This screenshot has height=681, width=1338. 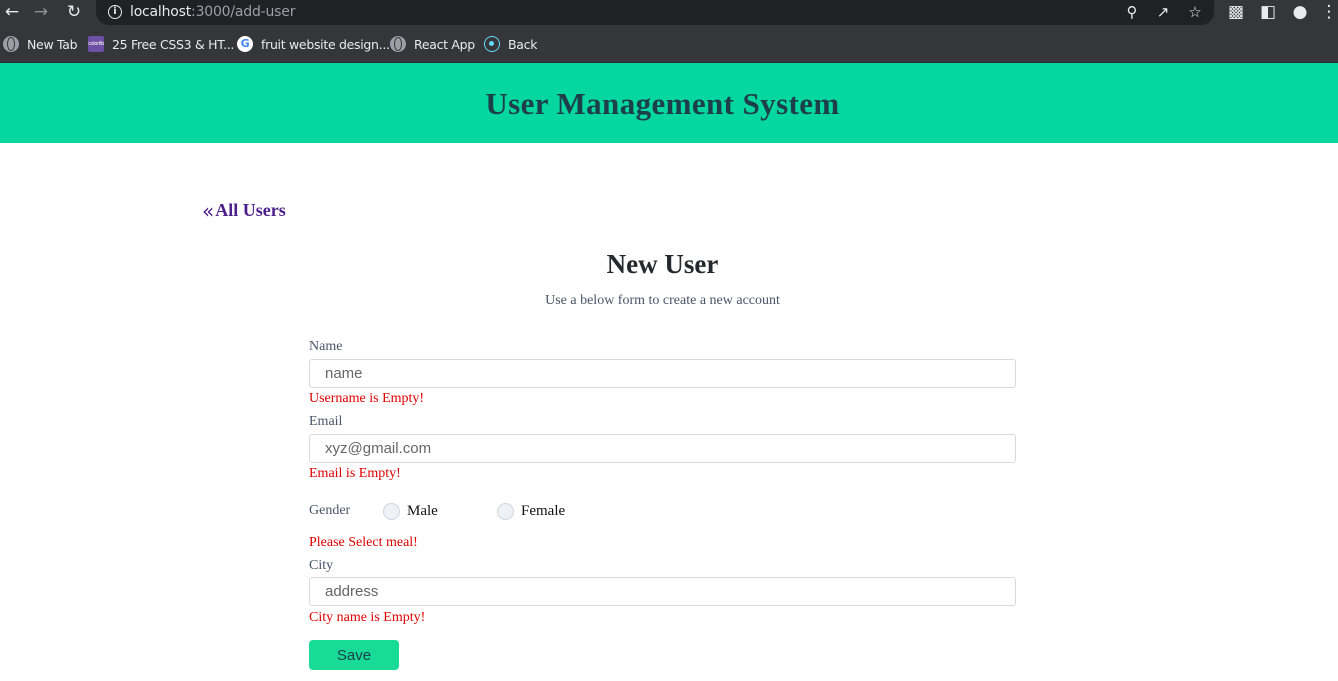 I want to click on page-header: User Management System, so click(x=669, y=103).